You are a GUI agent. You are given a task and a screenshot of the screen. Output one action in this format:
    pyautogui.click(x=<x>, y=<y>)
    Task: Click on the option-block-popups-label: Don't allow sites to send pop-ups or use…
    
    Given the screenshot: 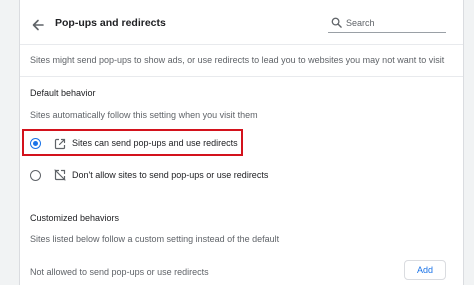 What is the action you would take?
    pyautogui.click(x=170, y=175)
    